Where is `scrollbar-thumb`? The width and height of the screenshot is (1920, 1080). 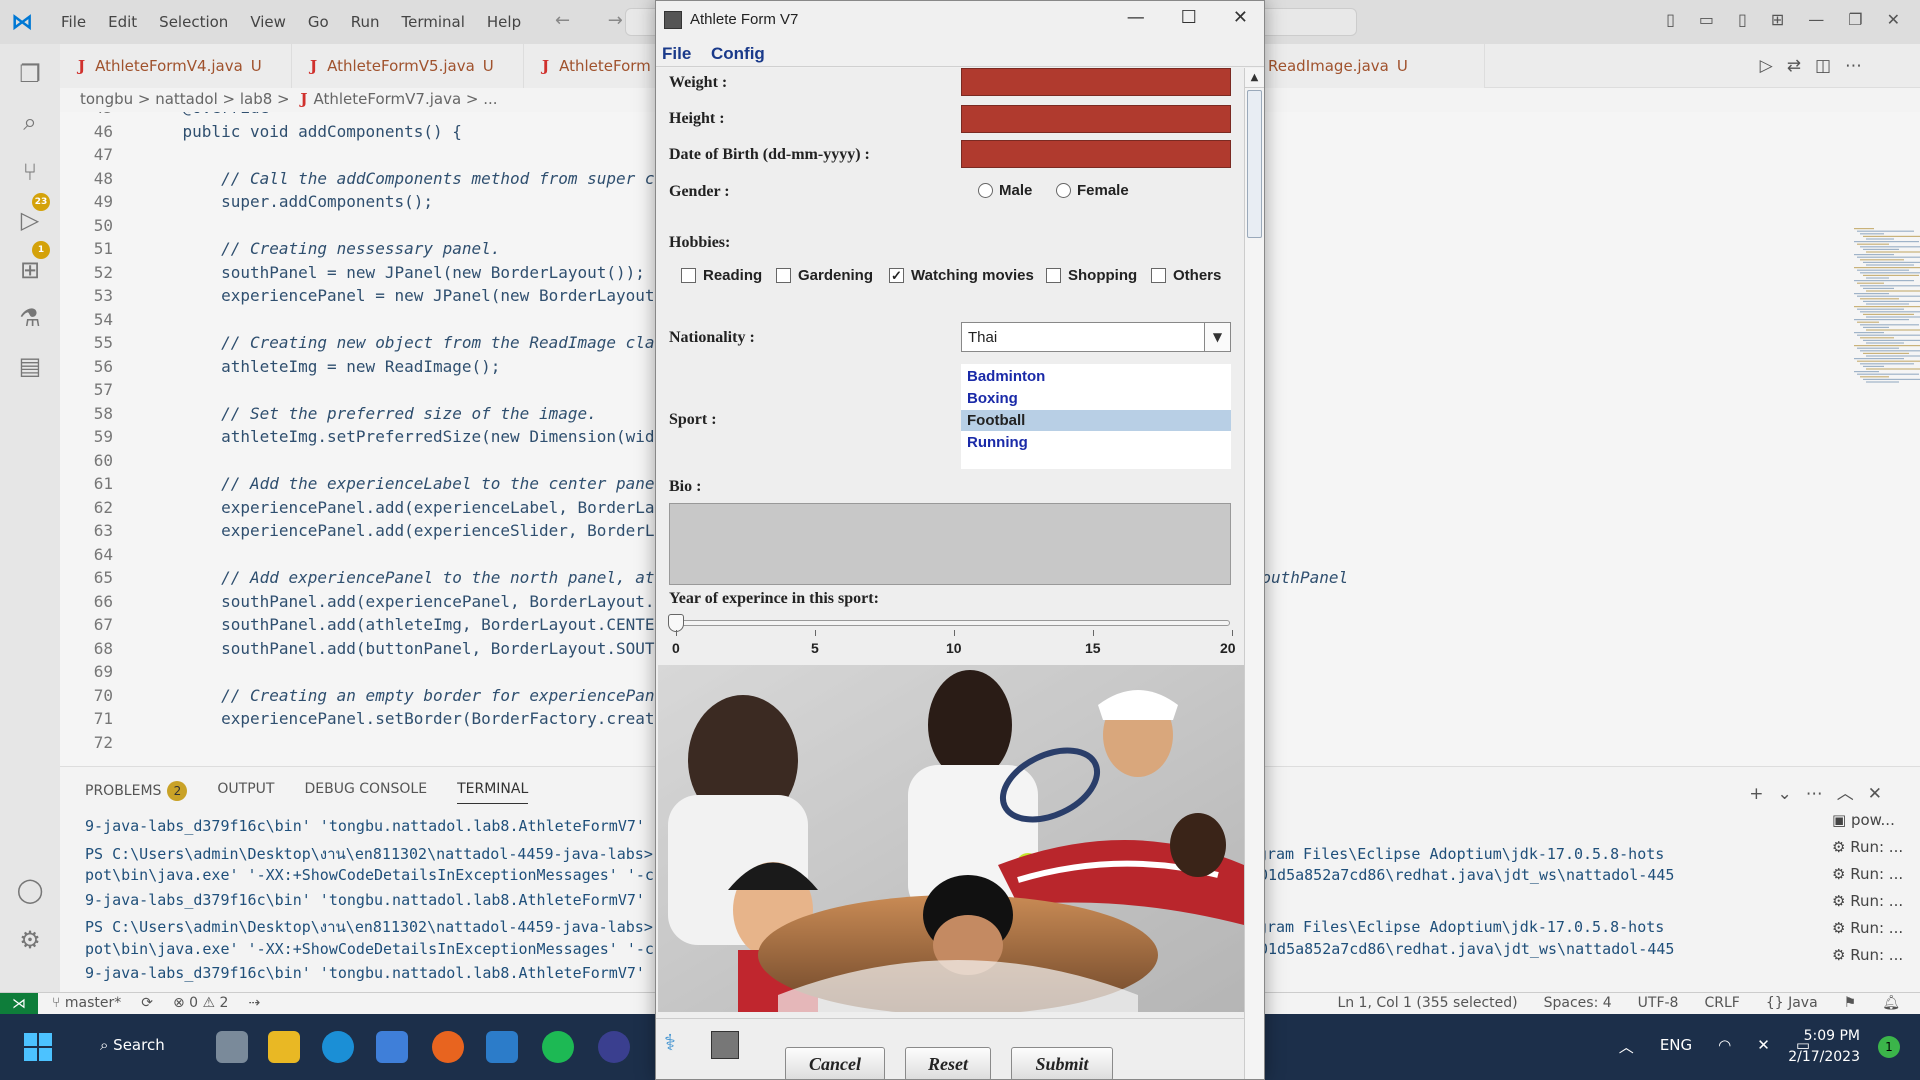
scrollbar-thumb is located at coordinates (1254, 164).